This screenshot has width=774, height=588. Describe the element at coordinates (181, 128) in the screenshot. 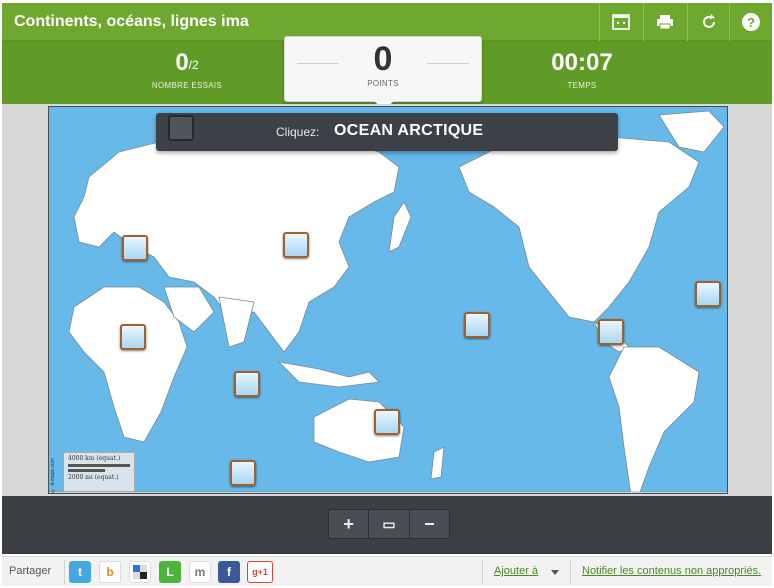

I see `prompt-checkbox` at that location.